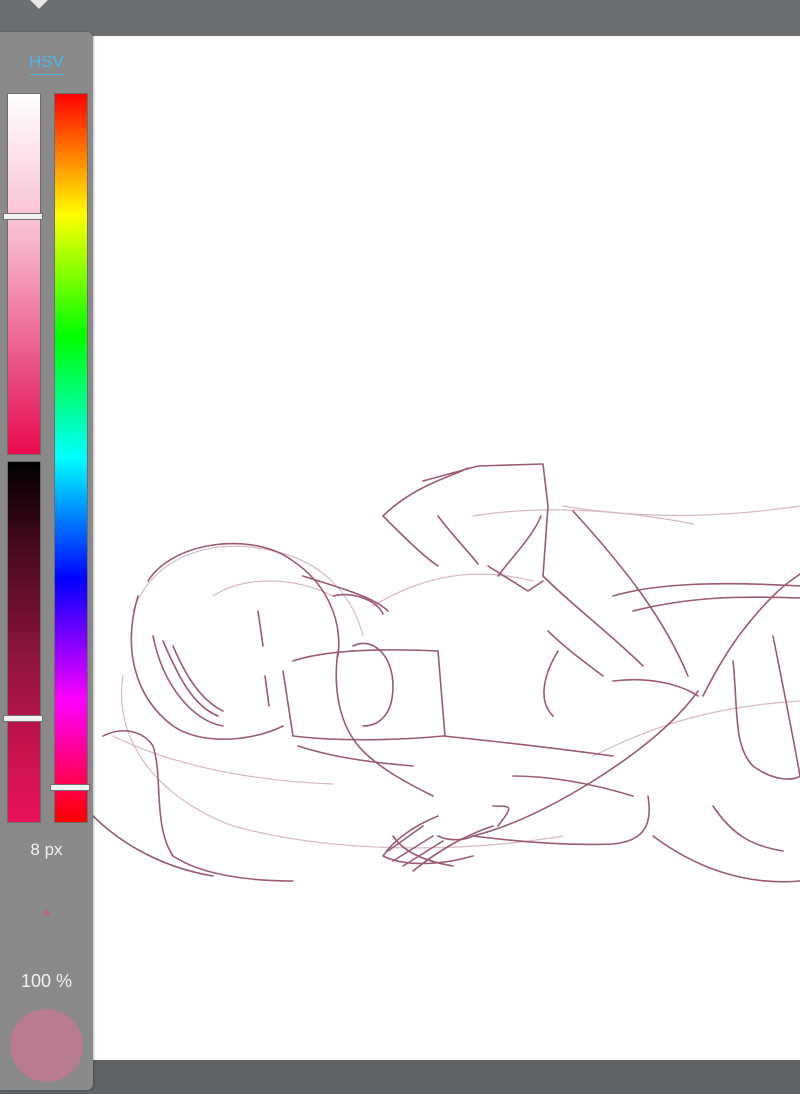 The width and height of the screenshot is (800, 1094). What do you see at coordinates (24, 274) in the screenshot?
I see `saturation-slider` at bounding box center [24, 274].